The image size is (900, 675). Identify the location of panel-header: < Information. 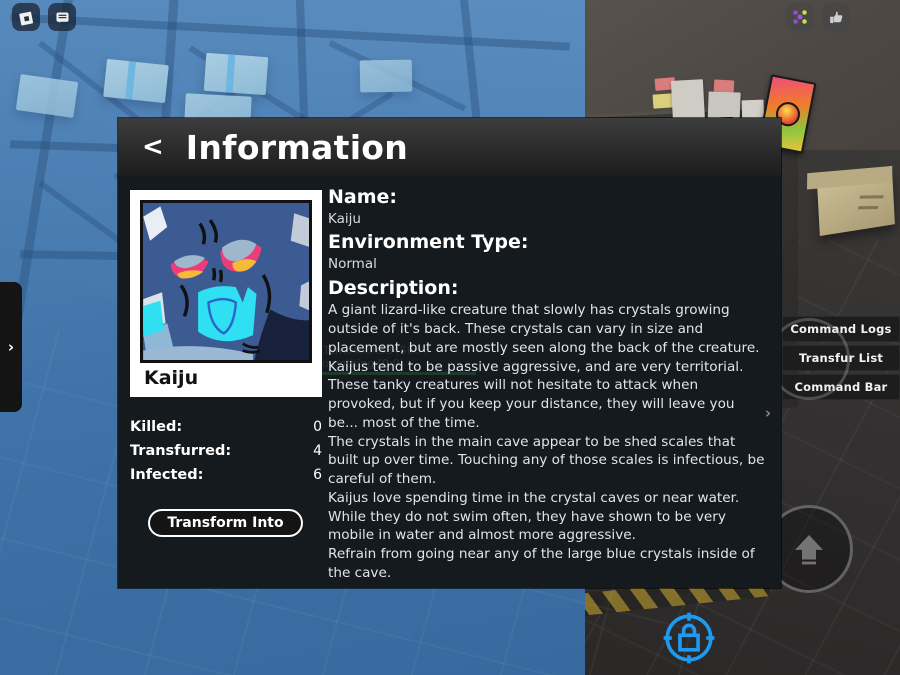
(449, 147).